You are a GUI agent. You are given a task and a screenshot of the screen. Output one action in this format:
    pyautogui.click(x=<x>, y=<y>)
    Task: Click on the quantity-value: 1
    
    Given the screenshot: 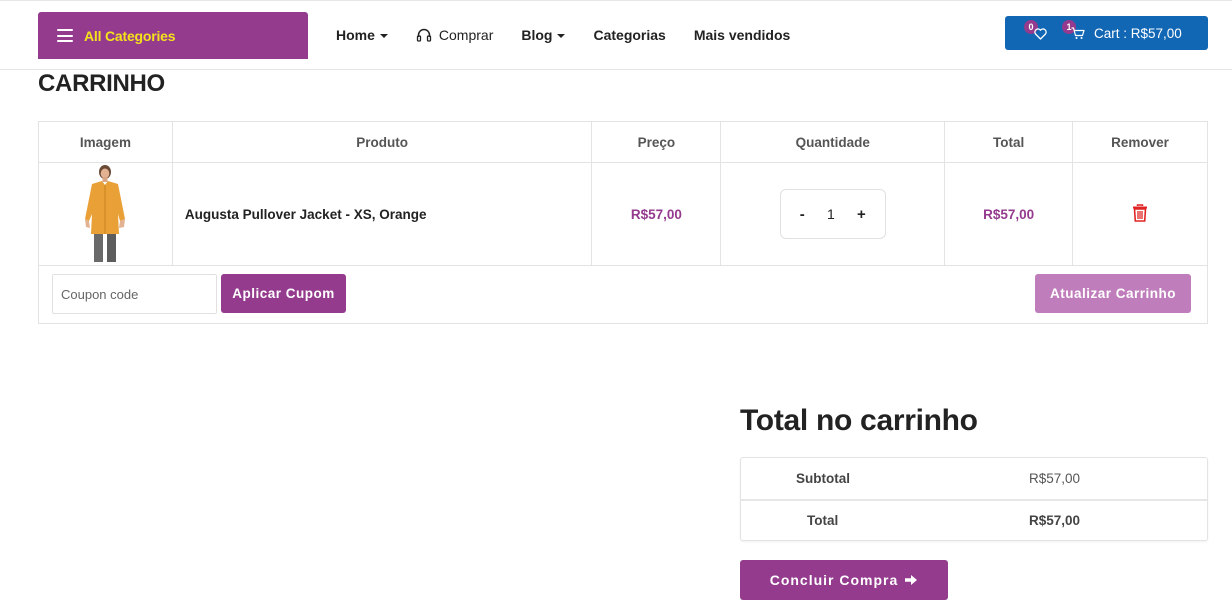 What is the action you would take?
    pyautogui.click(x=831, y=214)
    